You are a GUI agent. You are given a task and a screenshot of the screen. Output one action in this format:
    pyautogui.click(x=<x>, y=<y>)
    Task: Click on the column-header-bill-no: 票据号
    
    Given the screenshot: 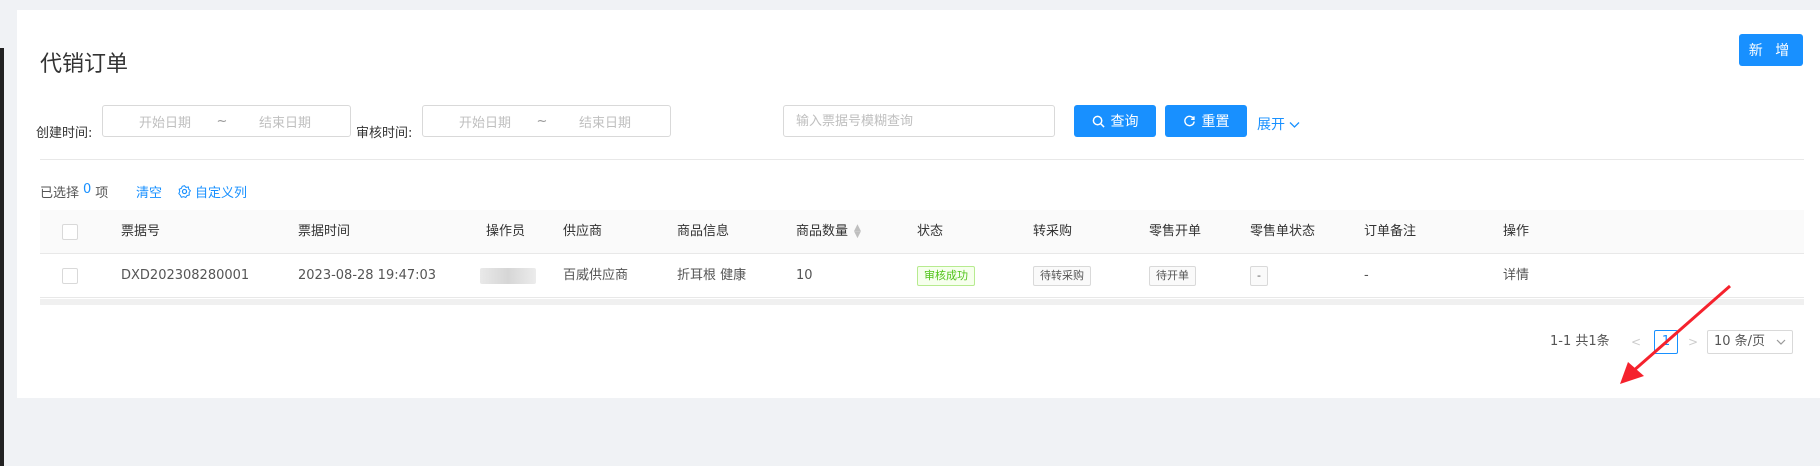 What is the action you would take?
    pyautogui.click(x=141, y=231)
    